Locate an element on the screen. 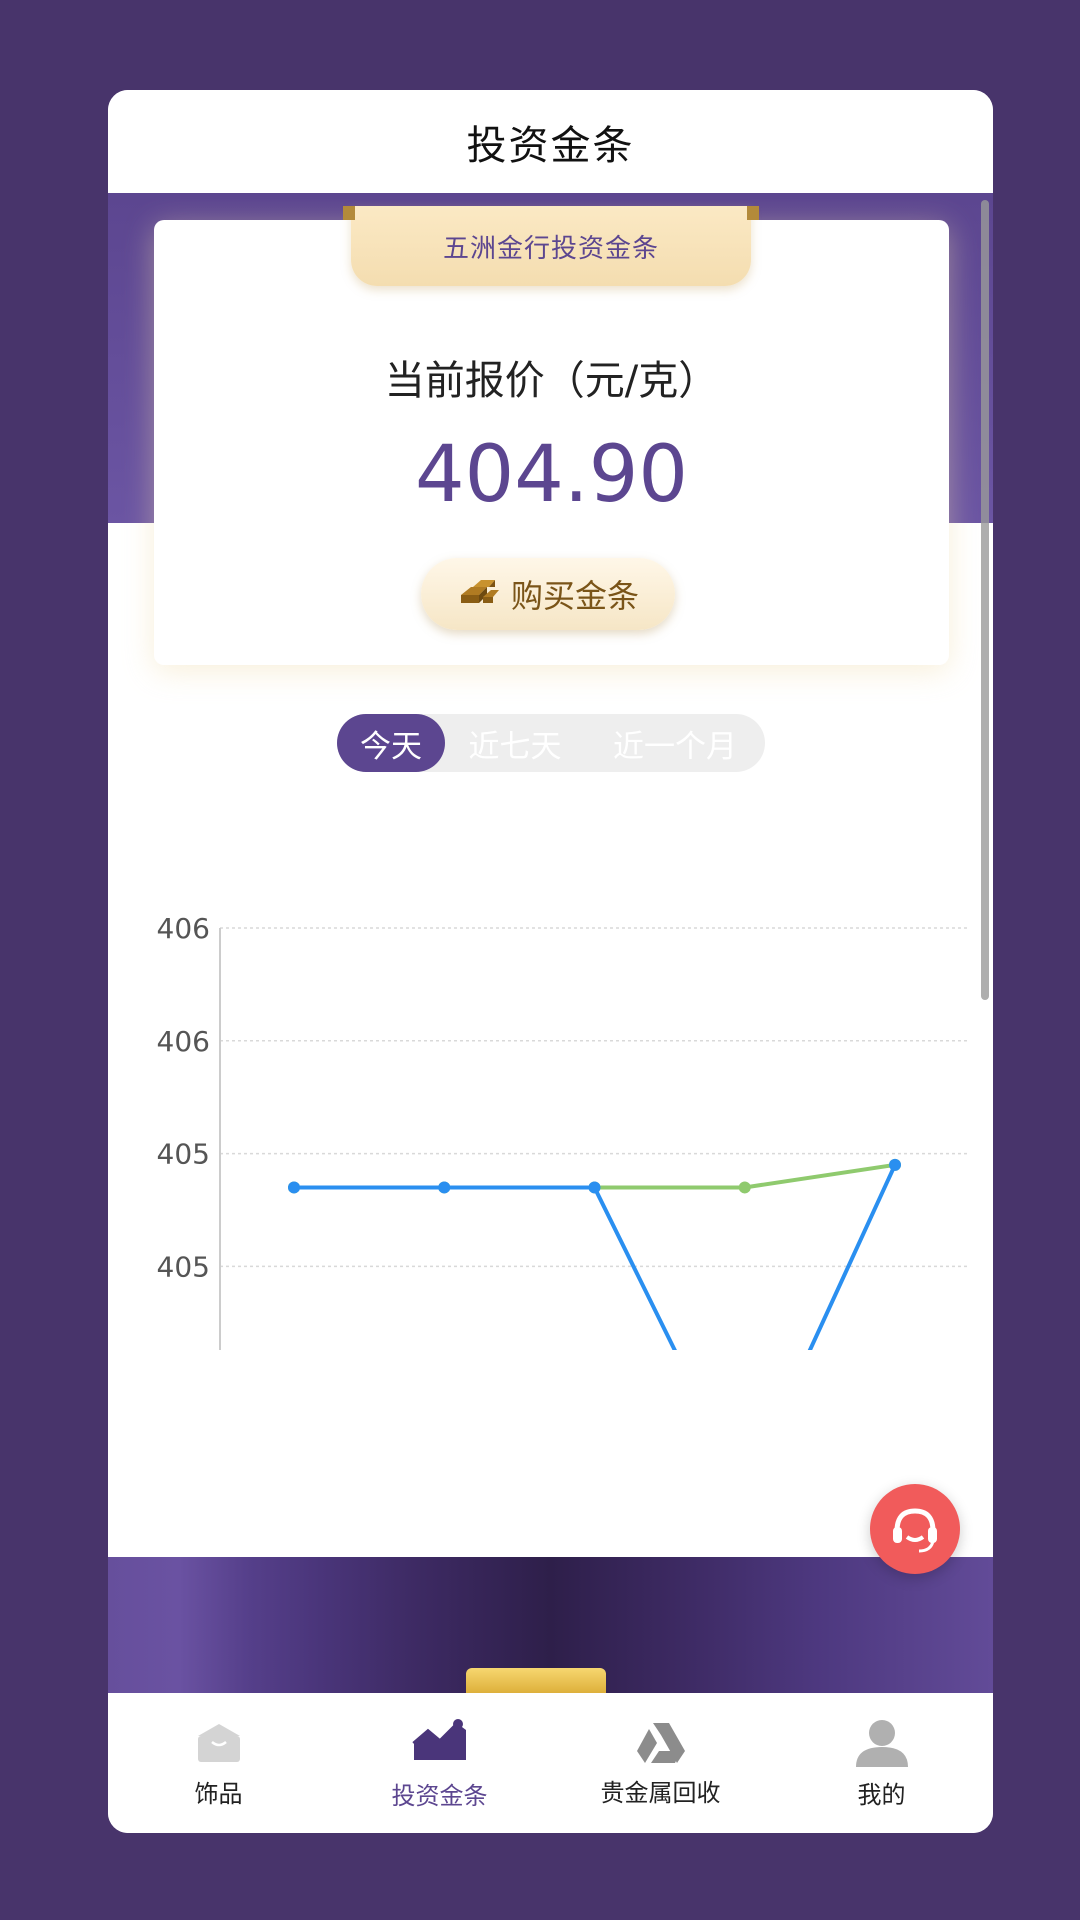  tabbar-label-recycle: 贵金属回收 is located at coordinates (660, 1792).